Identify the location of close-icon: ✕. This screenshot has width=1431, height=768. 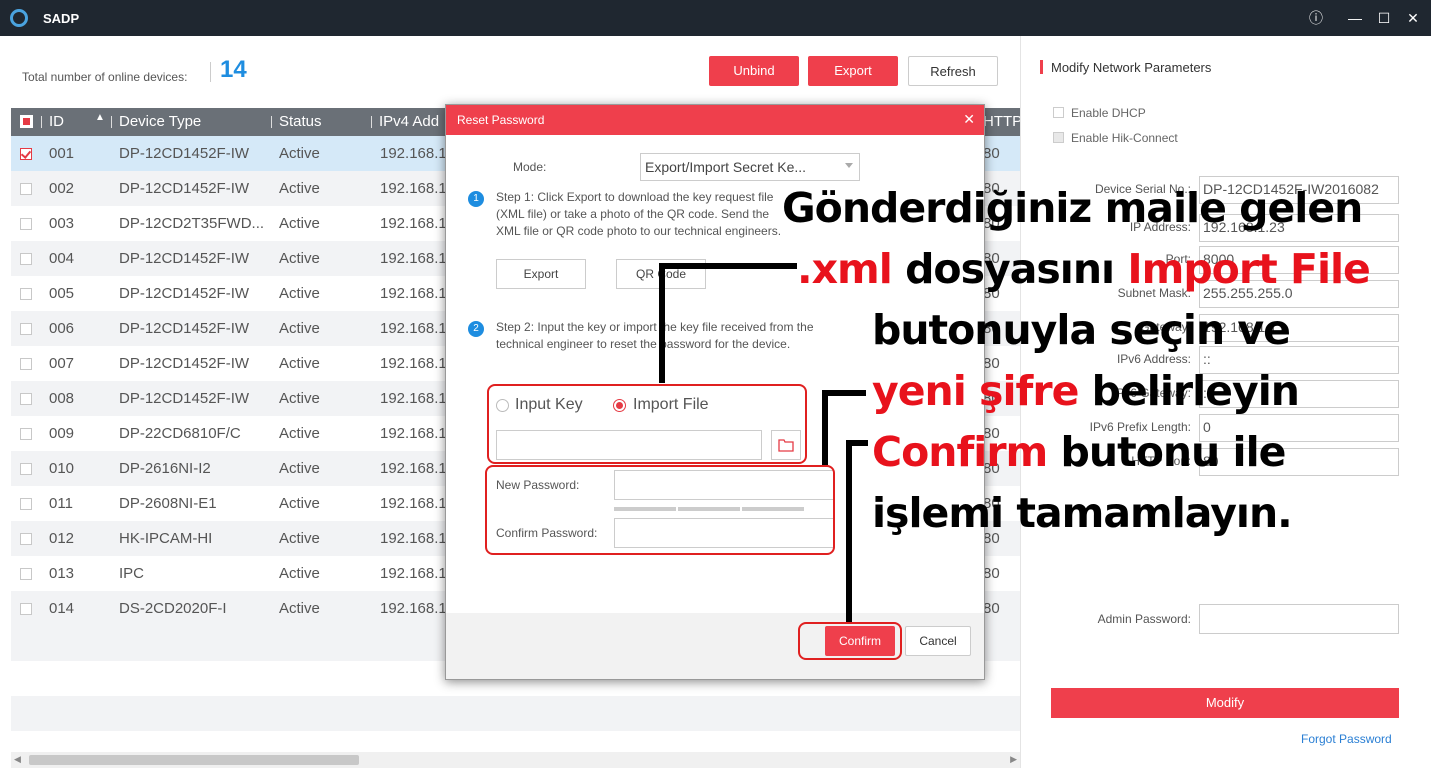
(1413, 18).